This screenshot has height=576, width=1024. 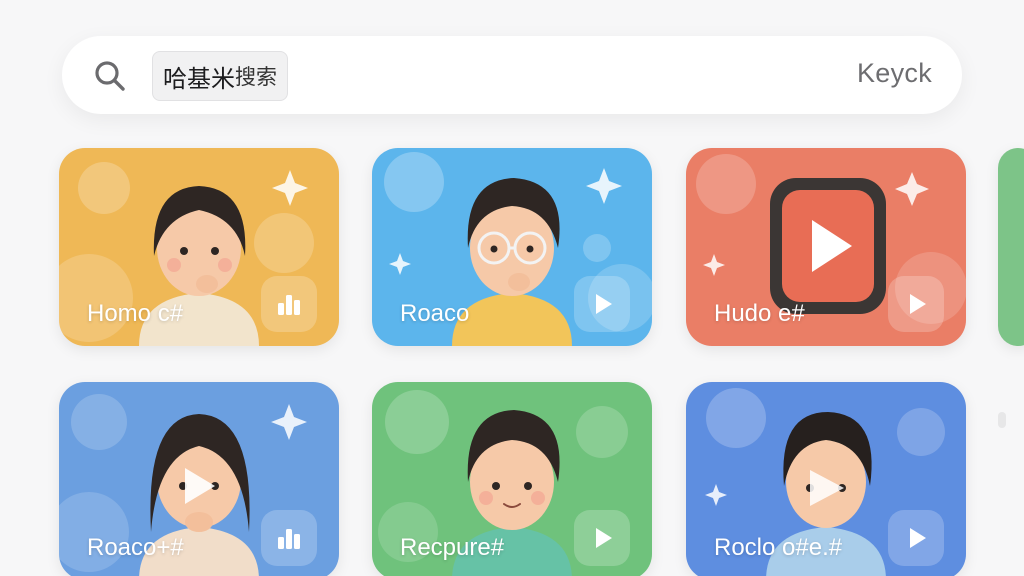 What do you see at coordinates (110, 76) in the screenshot?
I see `search-icon` at bounding box center [110, 76].